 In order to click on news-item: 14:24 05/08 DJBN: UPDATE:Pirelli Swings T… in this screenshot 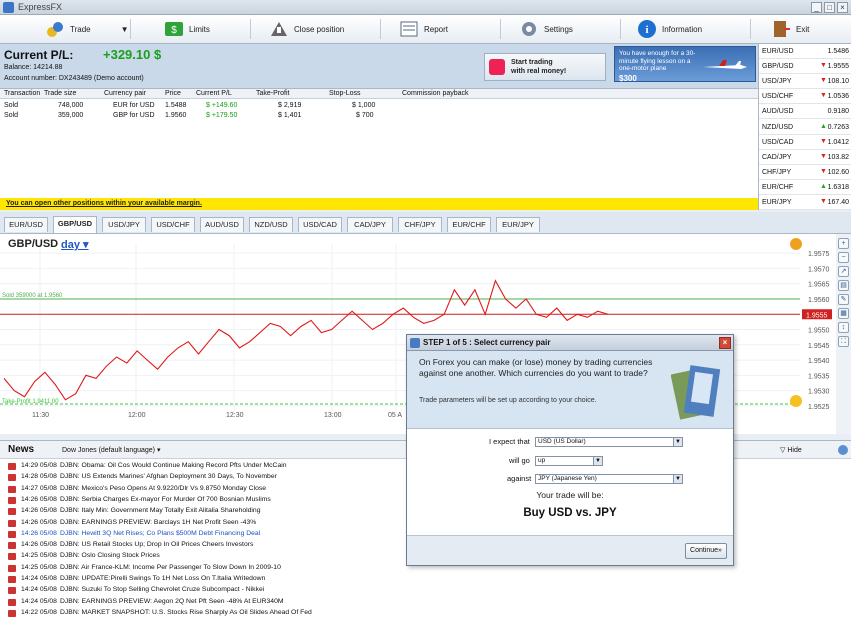, I will do `click(421, 579)`.